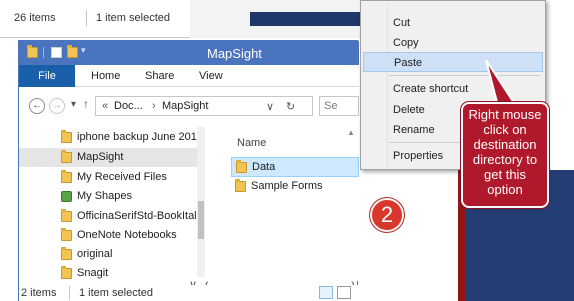 This screenshot has width=574, height=301. Describe the element at coordinates (264, 167) in the screenshot. I see `file-name: Data` at that location.